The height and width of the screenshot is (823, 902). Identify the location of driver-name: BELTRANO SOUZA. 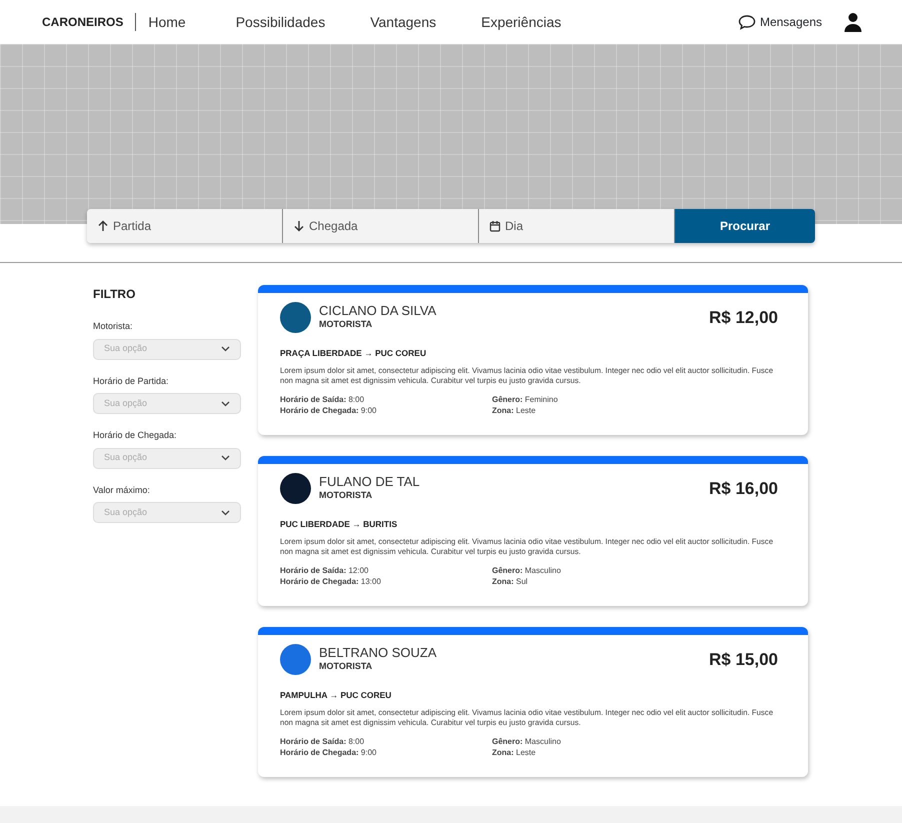
(378, 653).